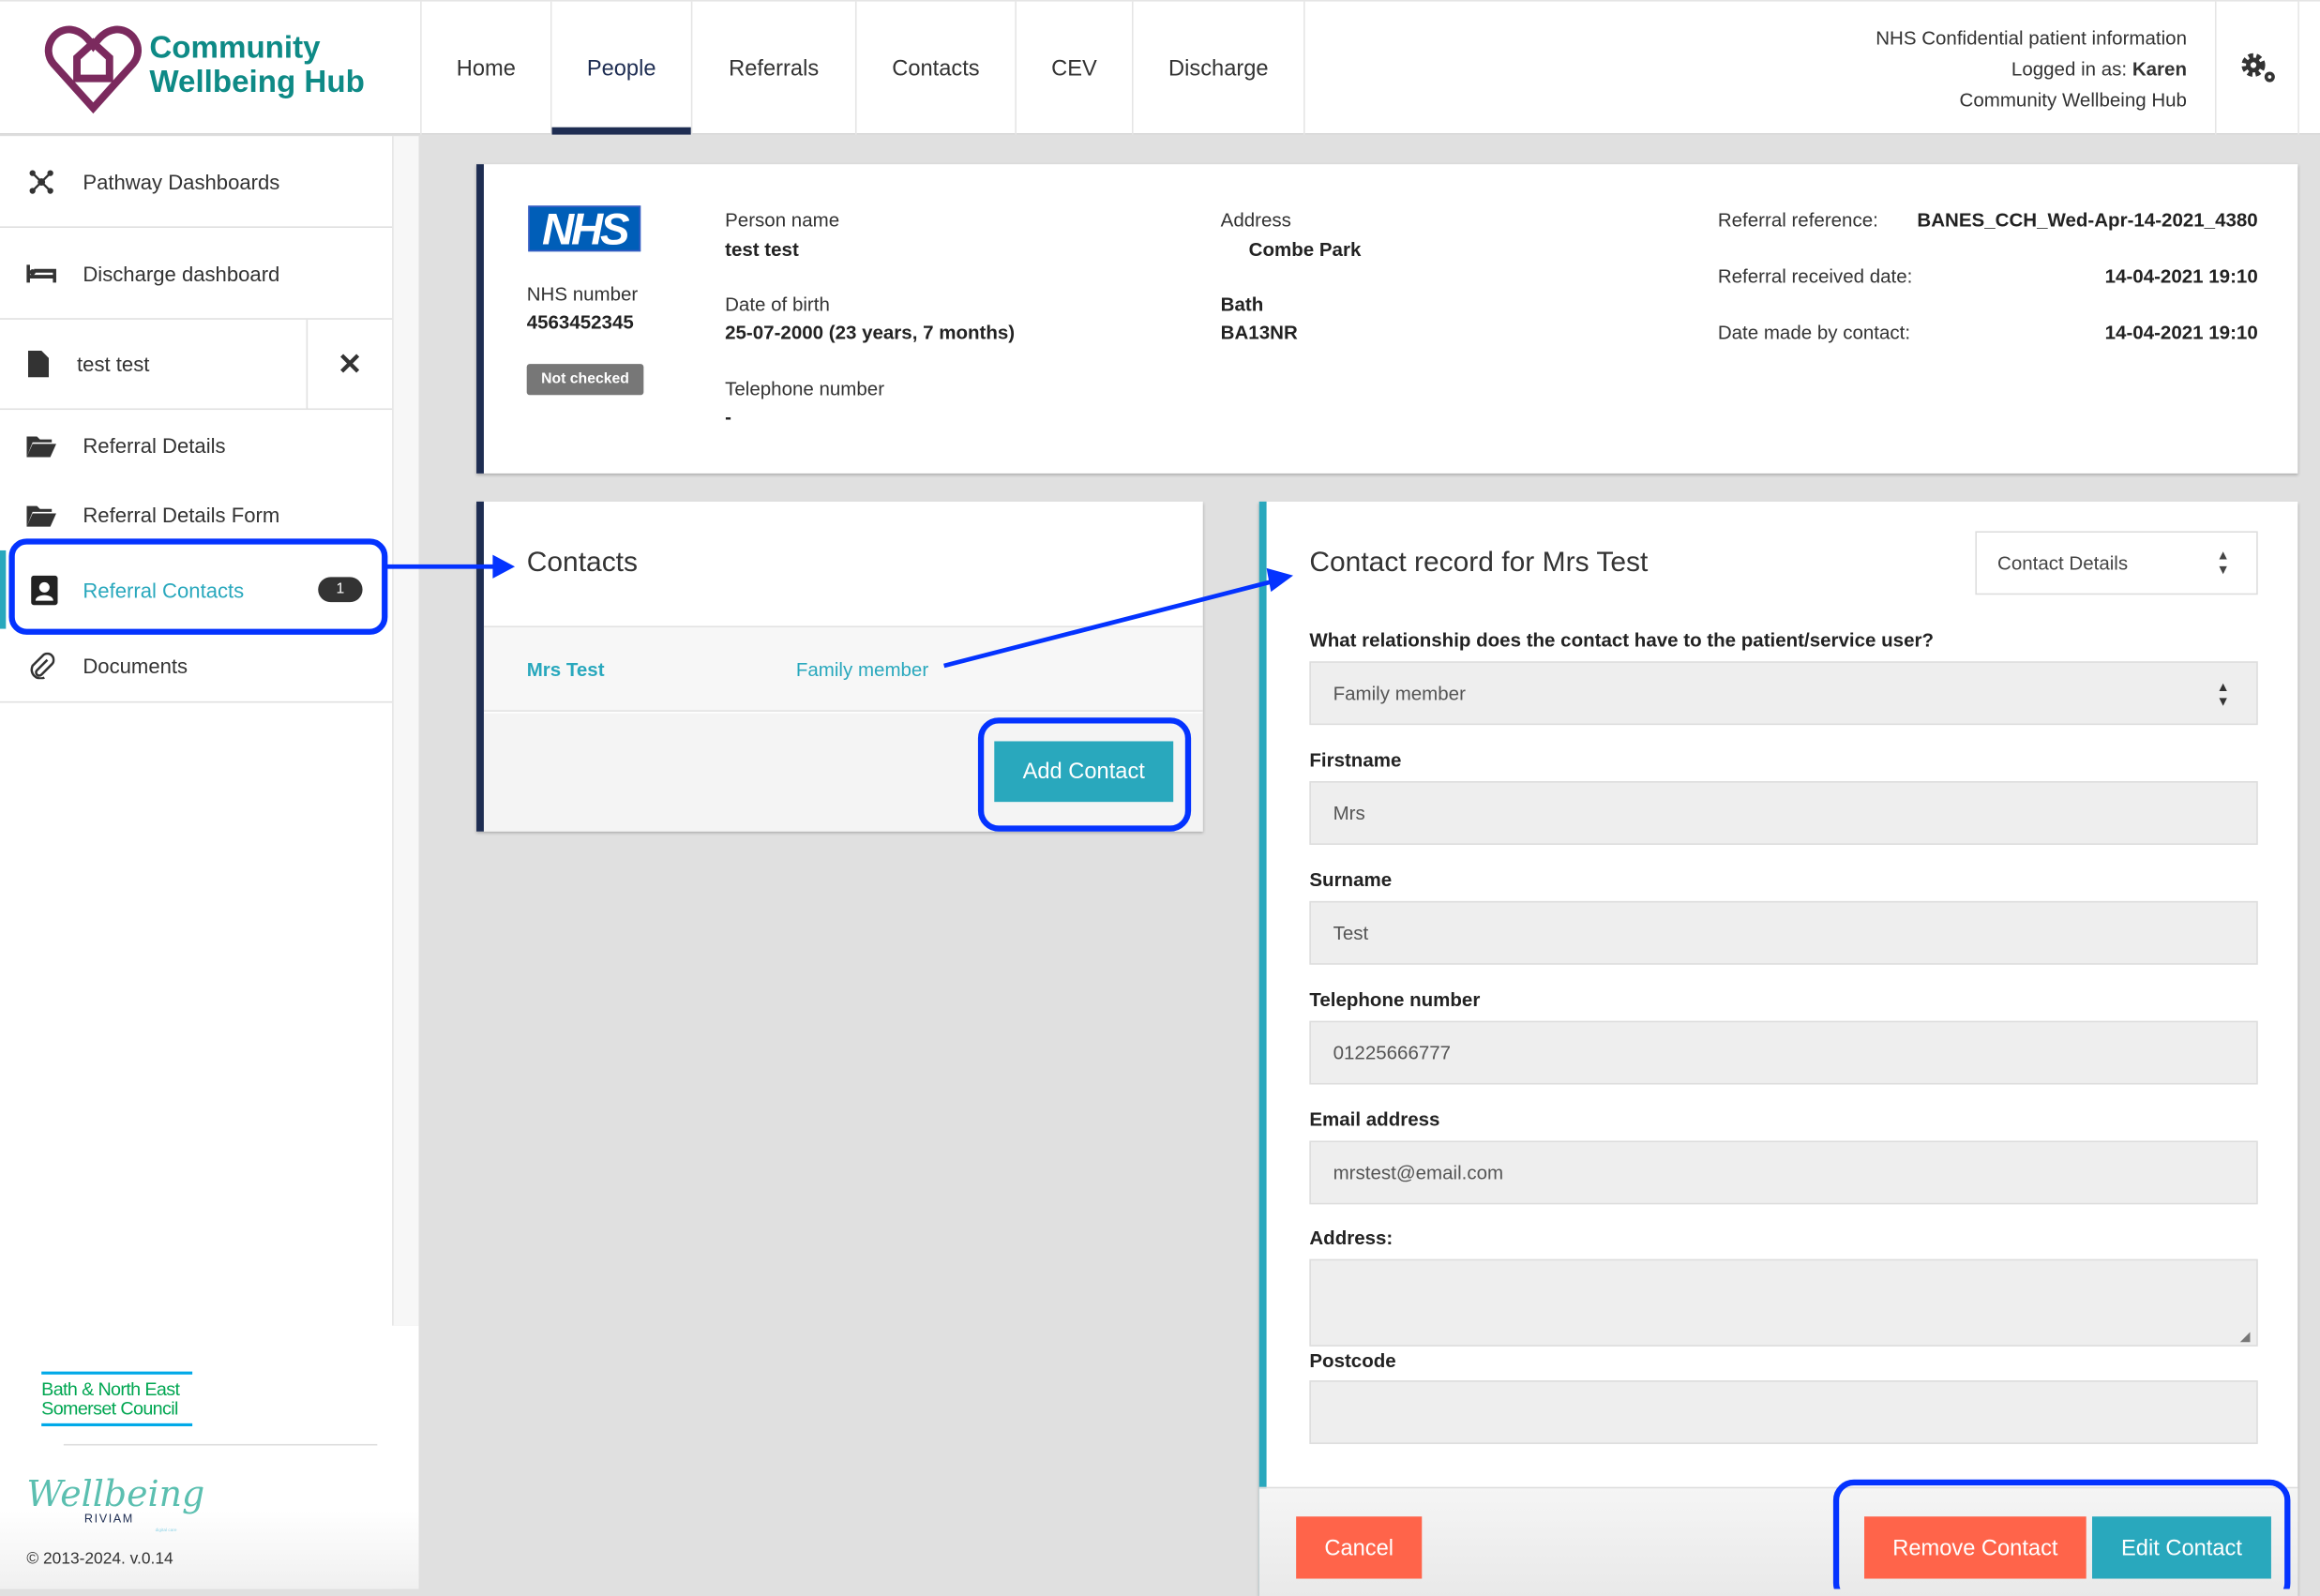 The height and width of the screenshot is (1596, 2320). I want to click on date-made: 14-04-2021 19:10, so click(2181, 333).